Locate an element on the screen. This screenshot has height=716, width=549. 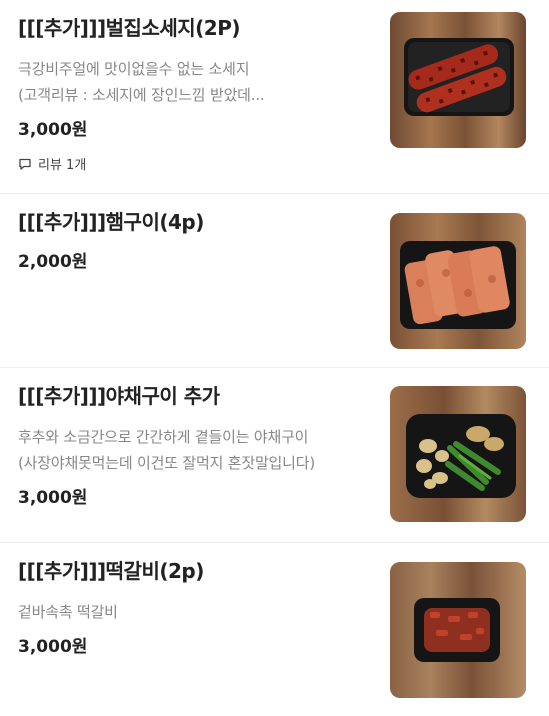
grilled-vegetables-photo is located at coordinates (458, 454).